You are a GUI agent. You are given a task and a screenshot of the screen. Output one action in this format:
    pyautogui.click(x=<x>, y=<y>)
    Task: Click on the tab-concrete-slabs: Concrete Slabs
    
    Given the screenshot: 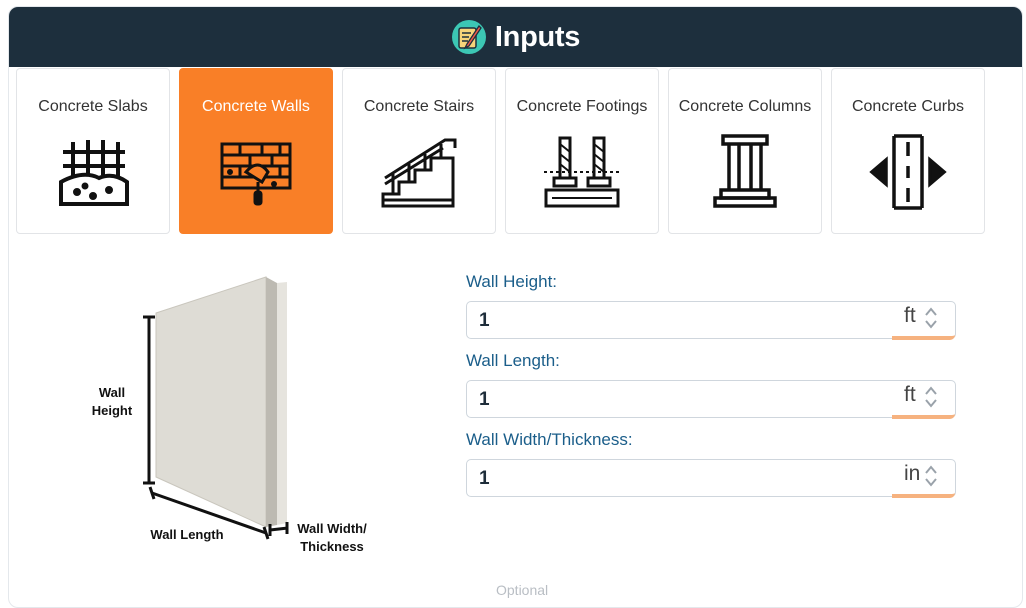 What is the action you would take?
    pyautogui.click(x=93, y=151)
    